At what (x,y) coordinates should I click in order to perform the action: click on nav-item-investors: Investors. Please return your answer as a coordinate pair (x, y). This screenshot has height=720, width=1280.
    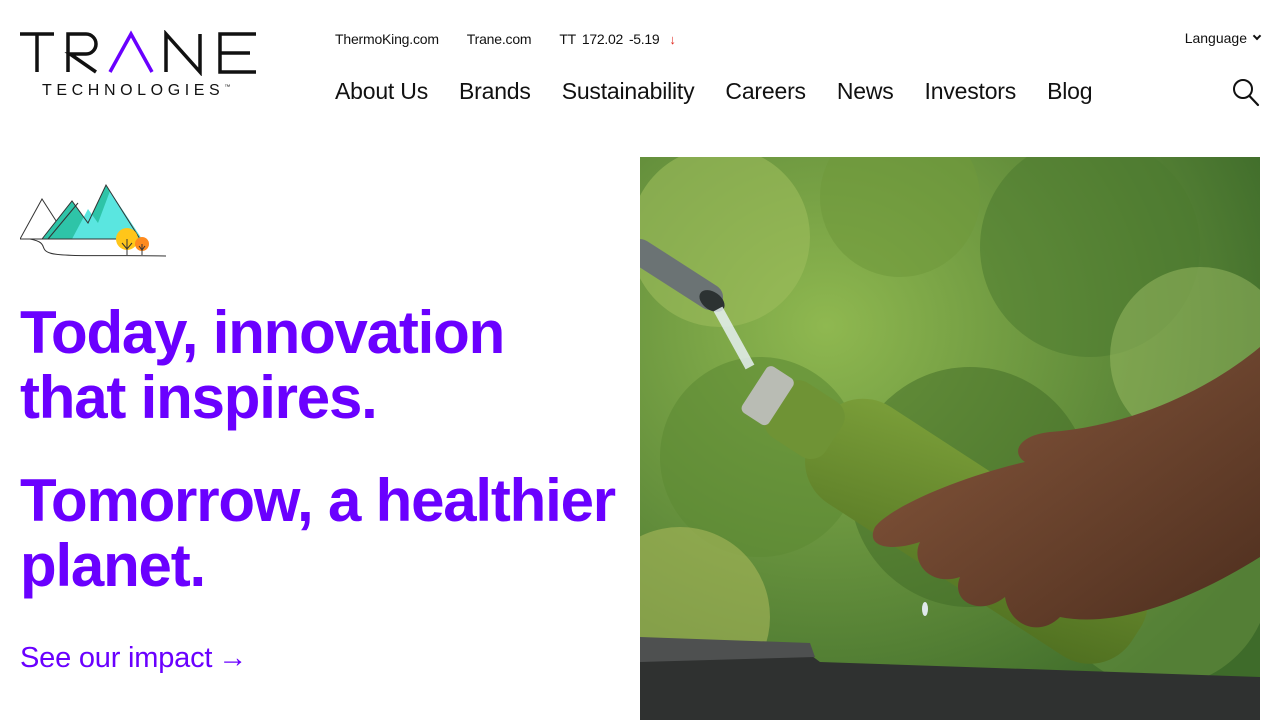
    Looking at the image, I should click on (971, 91).